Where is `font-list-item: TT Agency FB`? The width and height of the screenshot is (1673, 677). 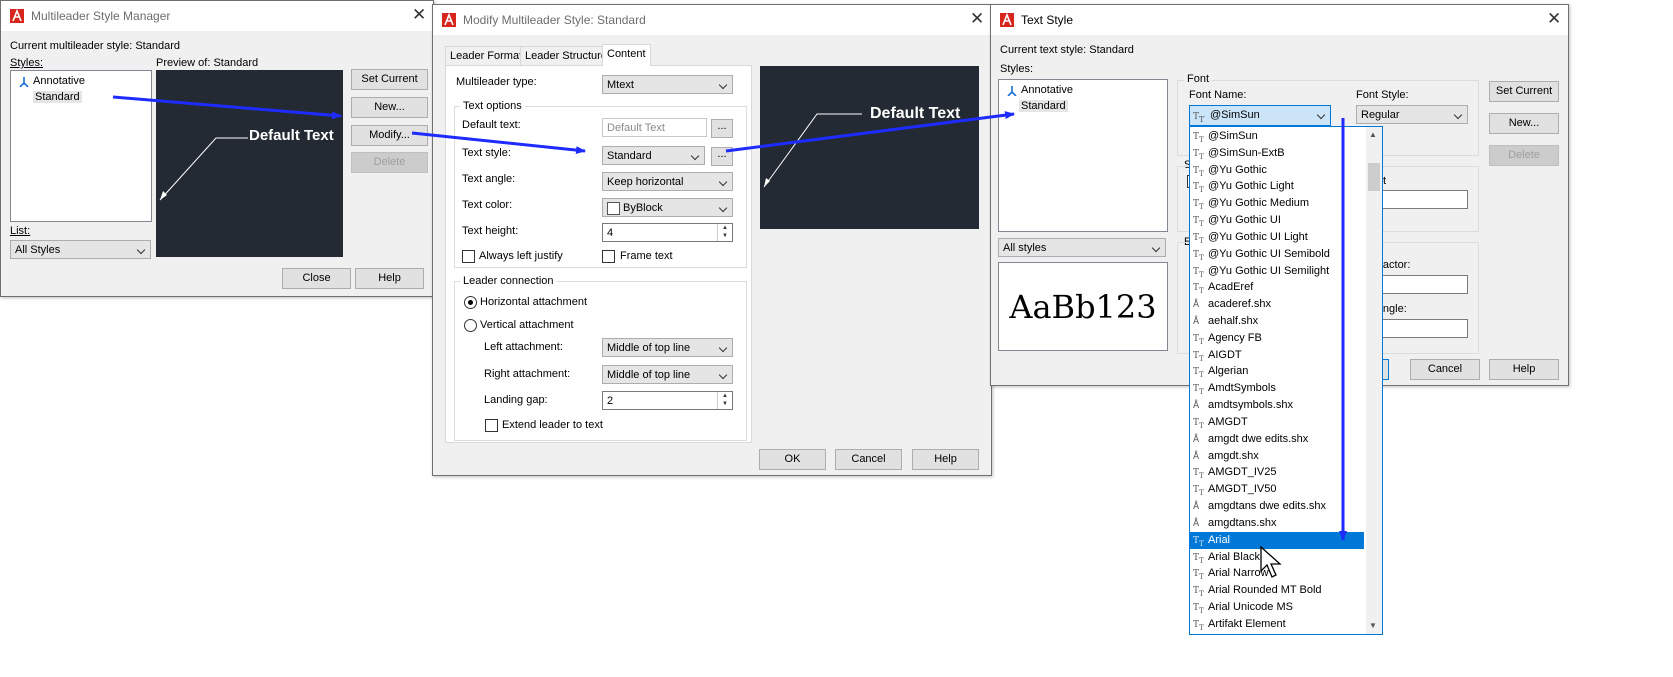
font-list-item: TT Agency FB is located at coordinates (1277, 338).